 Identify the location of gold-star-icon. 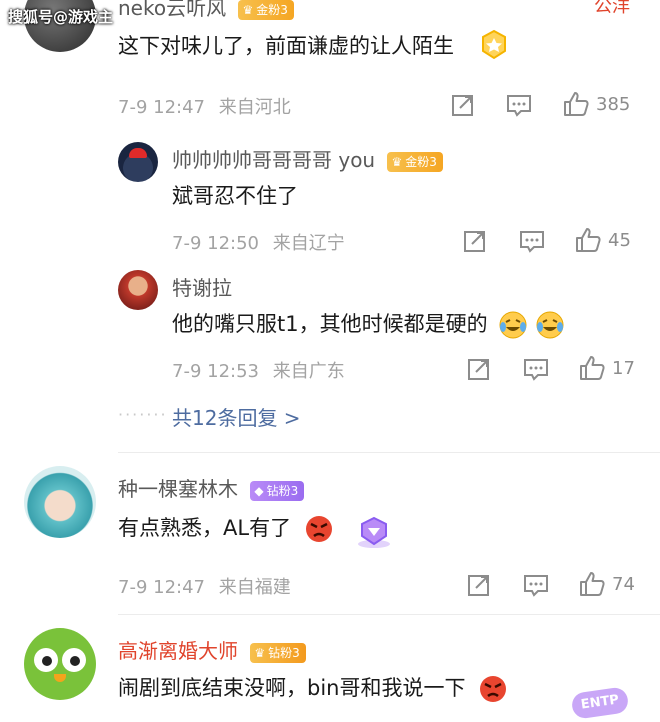
(493, 44).